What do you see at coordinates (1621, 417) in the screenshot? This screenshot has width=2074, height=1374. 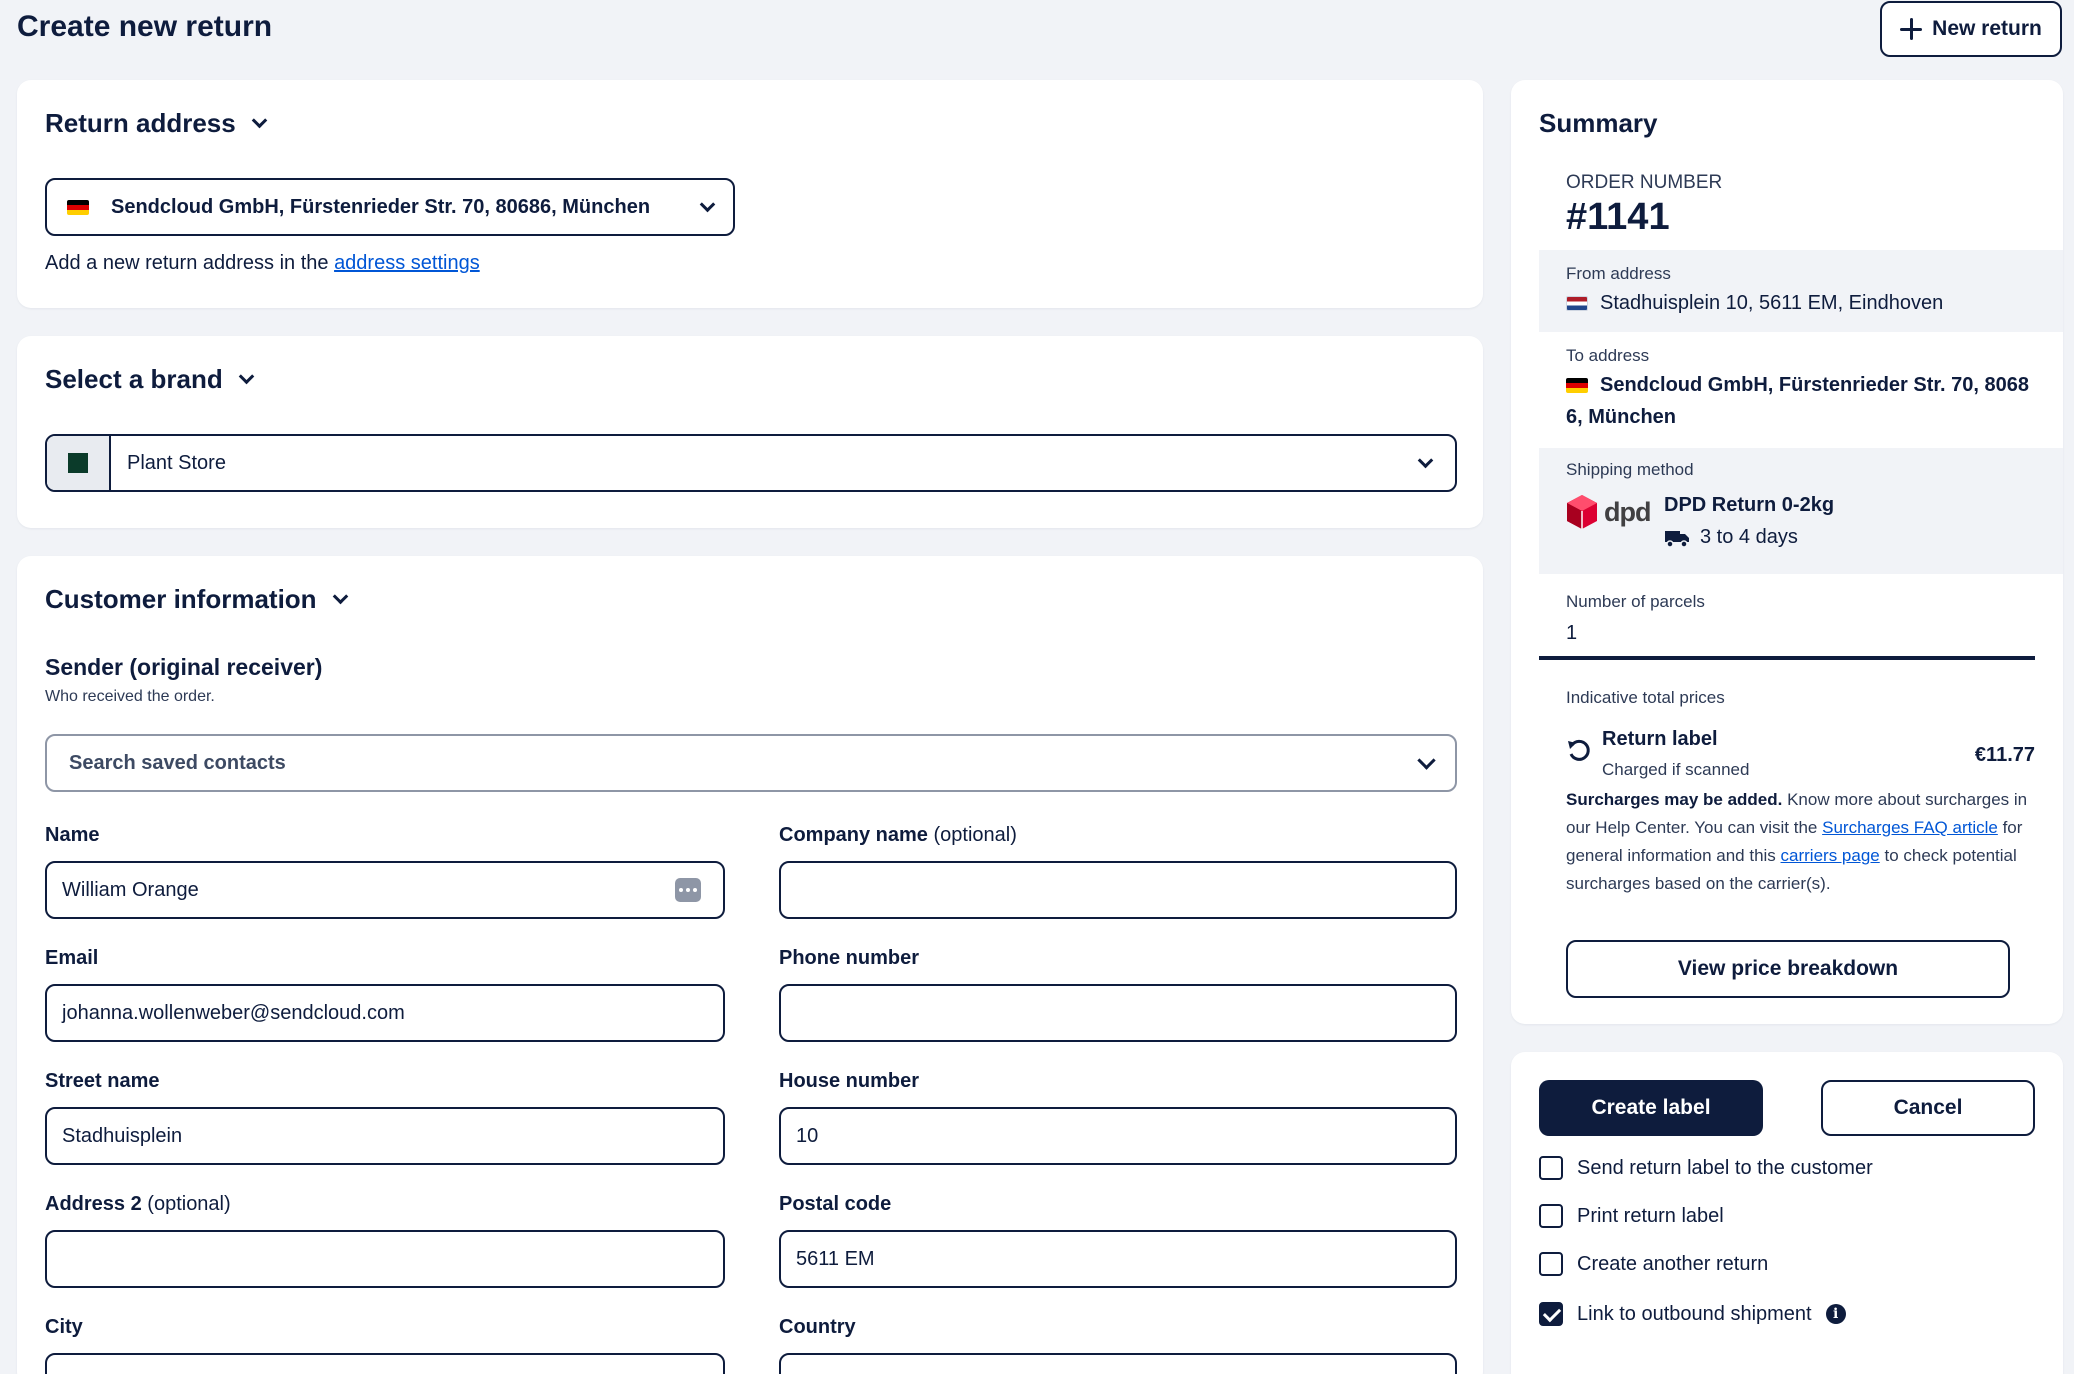 I see `to-address-line2: 6, München` at bounding box center [1621, 417].